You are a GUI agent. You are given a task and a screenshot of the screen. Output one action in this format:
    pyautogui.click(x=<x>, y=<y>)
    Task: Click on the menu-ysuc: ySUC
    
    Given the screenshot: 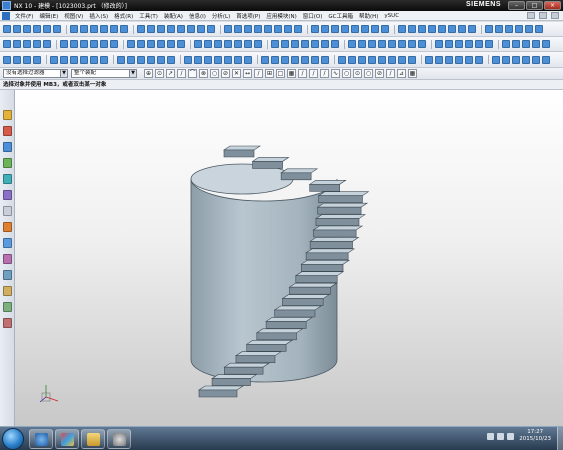 What is the action you would take?
    pyautogui.click(x=391, y=16)
    